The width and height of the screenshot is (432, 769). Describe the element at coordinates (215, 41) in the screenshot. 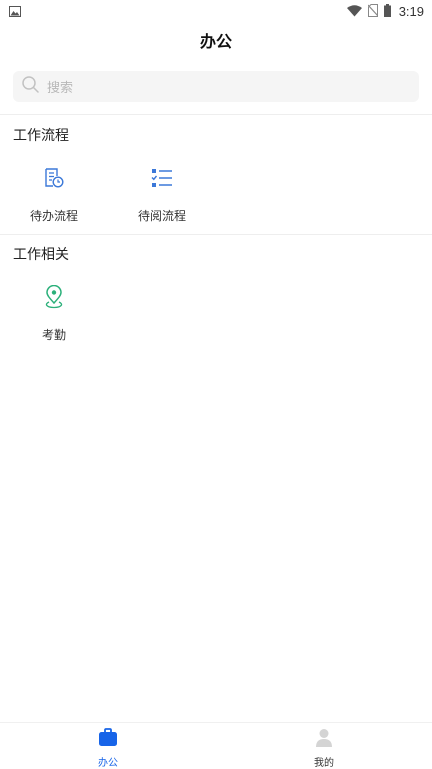

I see `page-title: 办公` at that location.